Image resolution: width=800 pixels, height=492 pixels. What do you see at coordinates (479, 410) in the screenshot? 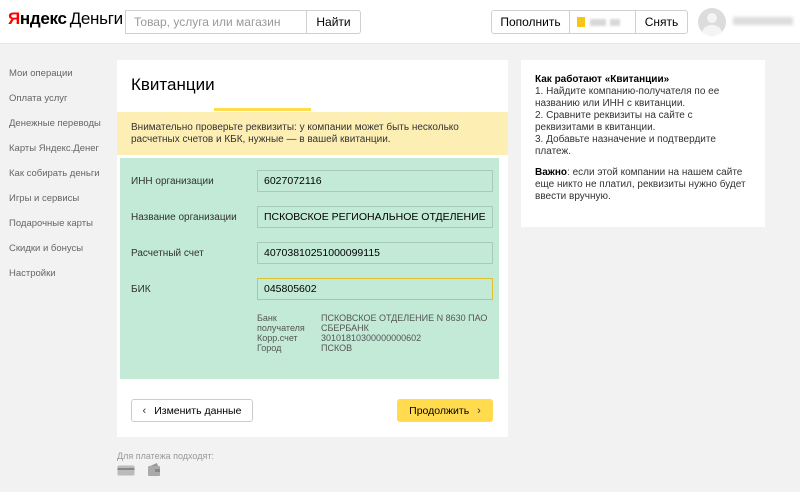
I see `chevron-right-icon: ›` at bounding box center [479, 410].